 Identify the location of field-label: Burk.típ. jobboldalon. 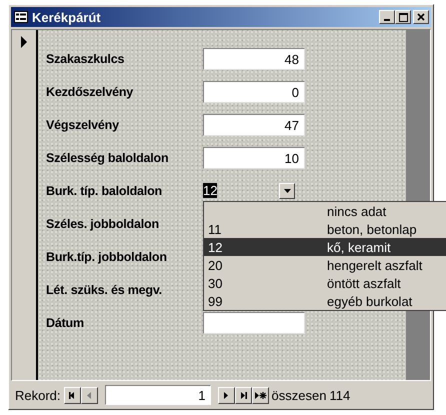
(107, 257).